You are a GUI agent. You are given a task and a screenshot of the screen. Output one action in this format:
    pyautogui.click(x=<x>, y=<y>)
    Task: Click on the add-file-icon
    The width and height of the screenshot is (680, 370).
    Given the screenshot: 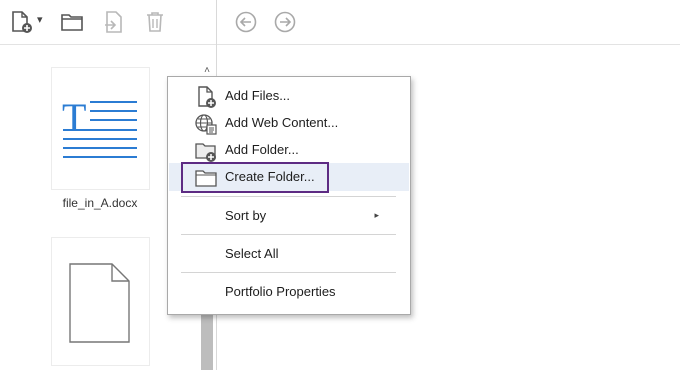 What is the action you would take?
    pyautogui.click(x=207, y=97)
    